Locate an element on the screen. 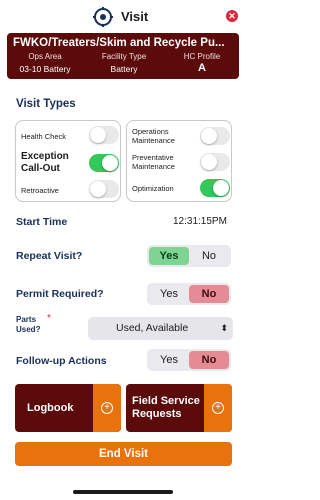 This screenshot has width=320, height=500. visit-type-retroactive: Retroactive is located at coordinates (71, 190).